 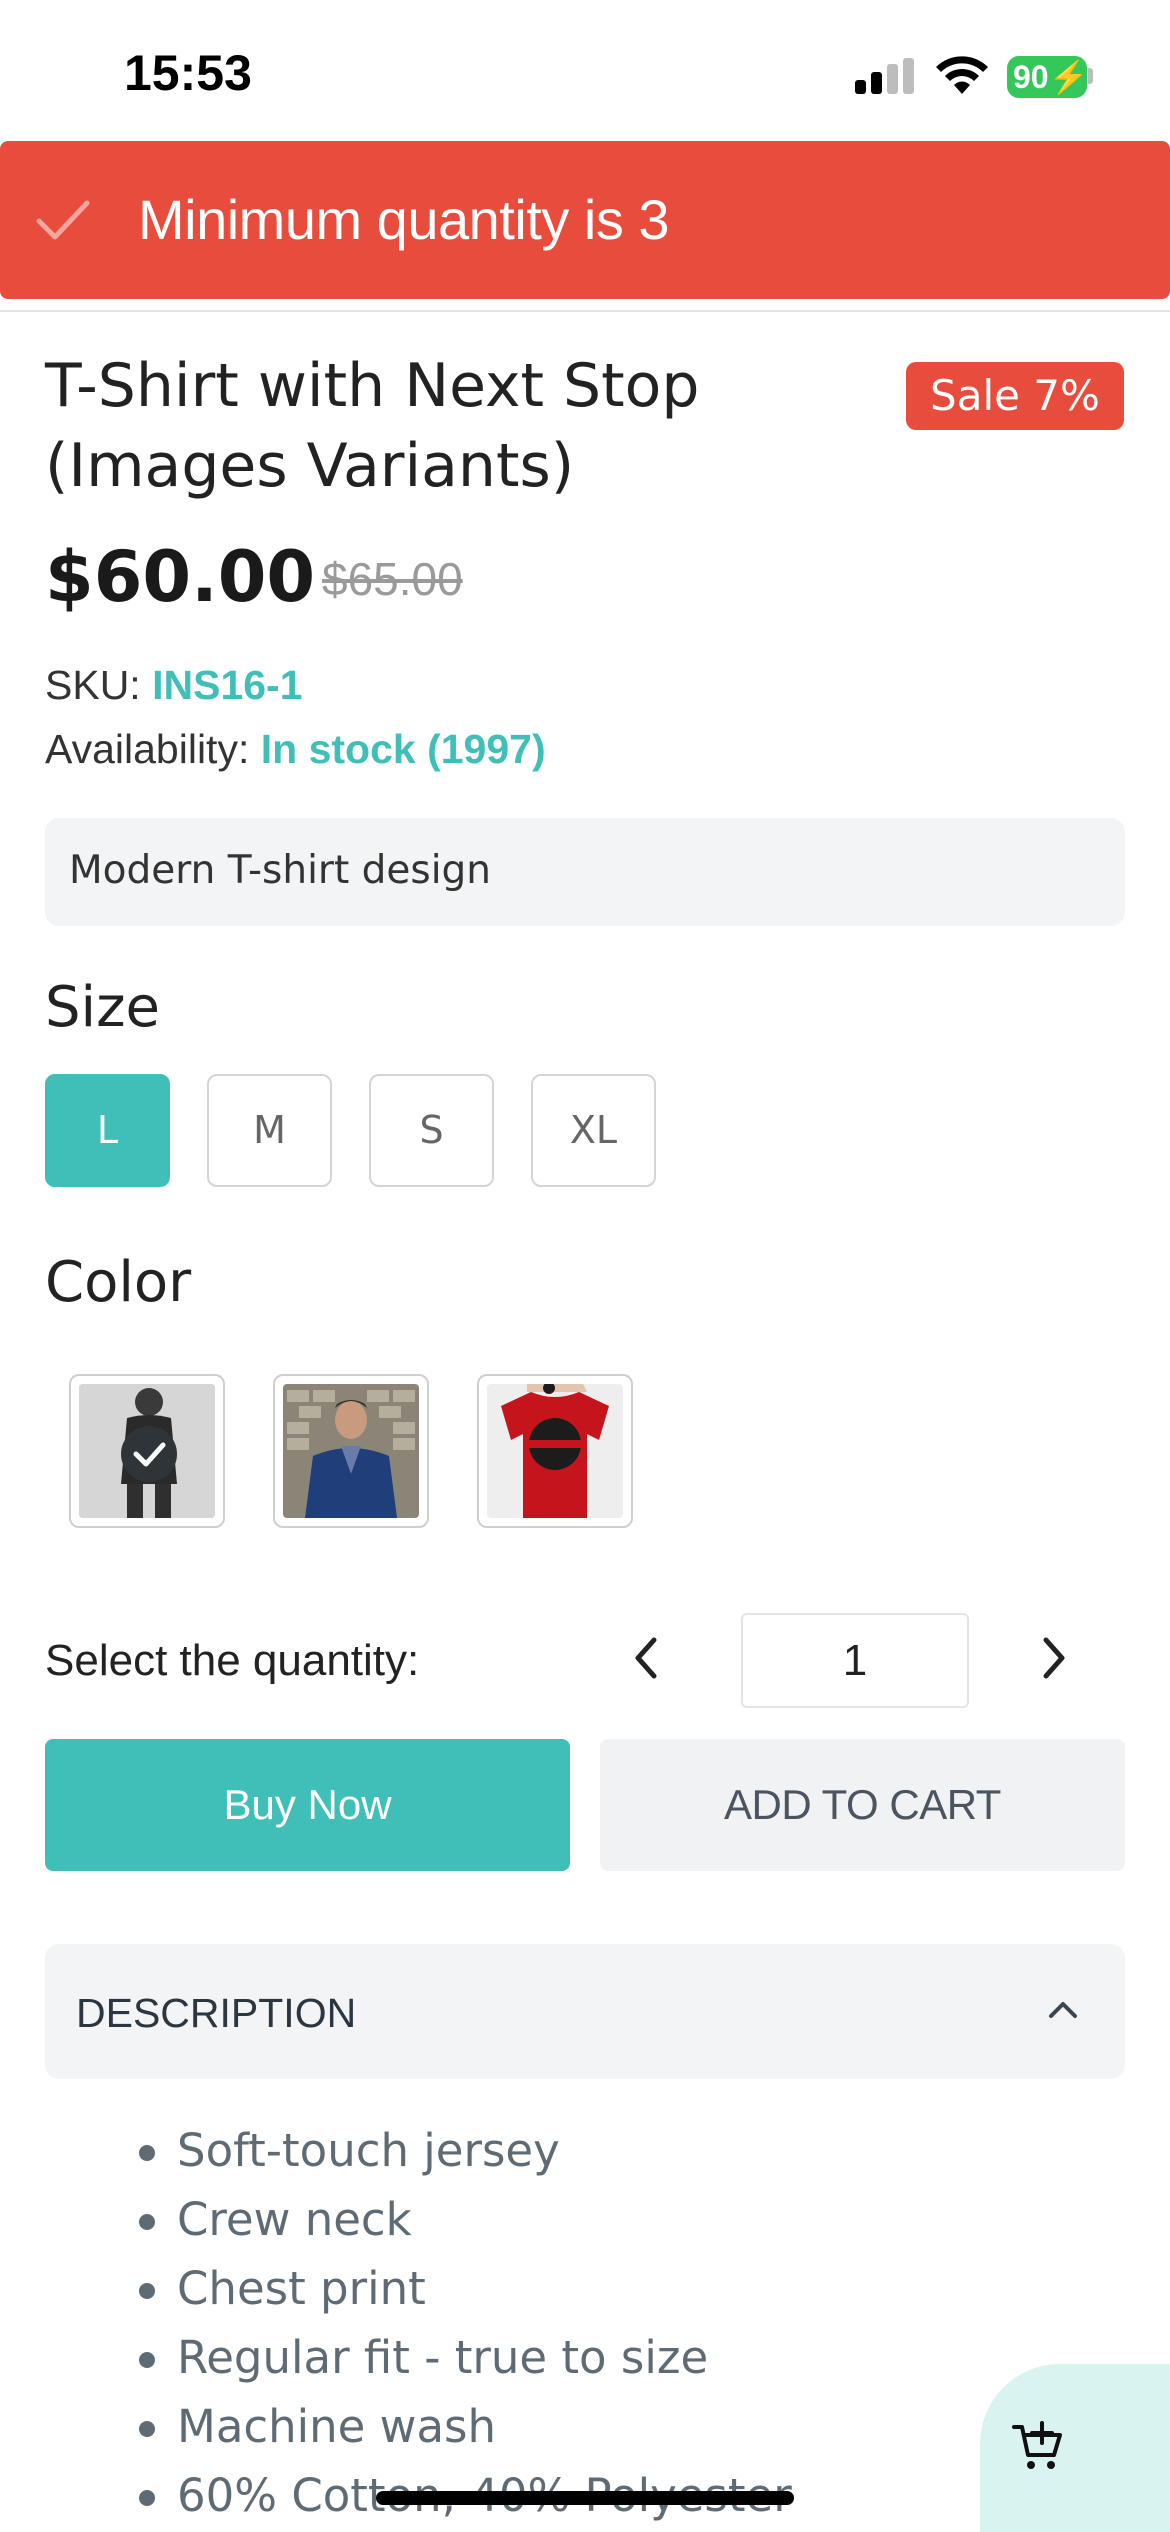 I want to click on sale-badge: Sale 7%, so click(x=1015, y=396).